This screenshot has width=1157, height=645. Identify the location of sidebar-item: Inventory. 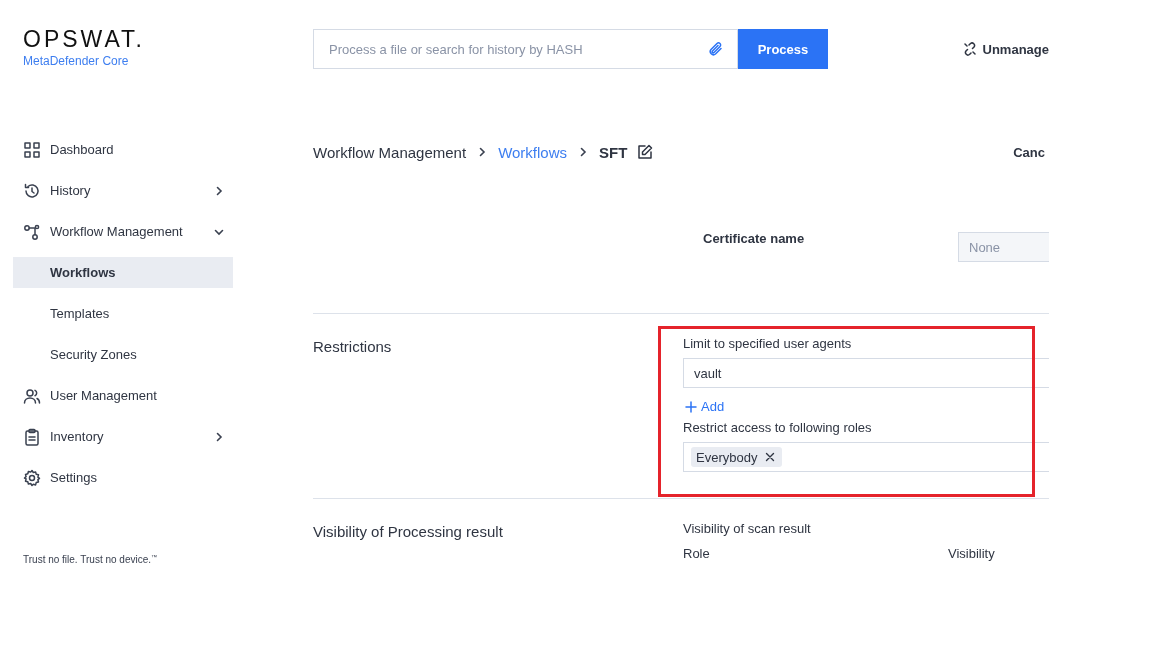
(123, 436).